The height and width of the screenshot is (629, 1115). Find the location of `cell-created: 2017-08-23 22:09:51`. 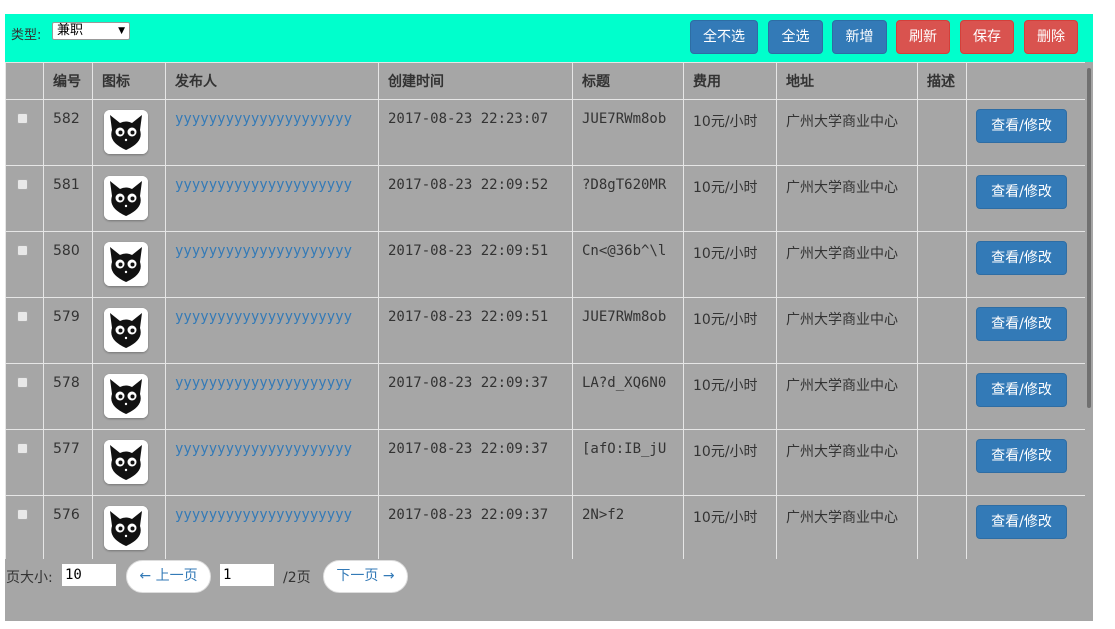

cell-created: 2017-08-23 22:09:51 is located at coordinates (475, 330).